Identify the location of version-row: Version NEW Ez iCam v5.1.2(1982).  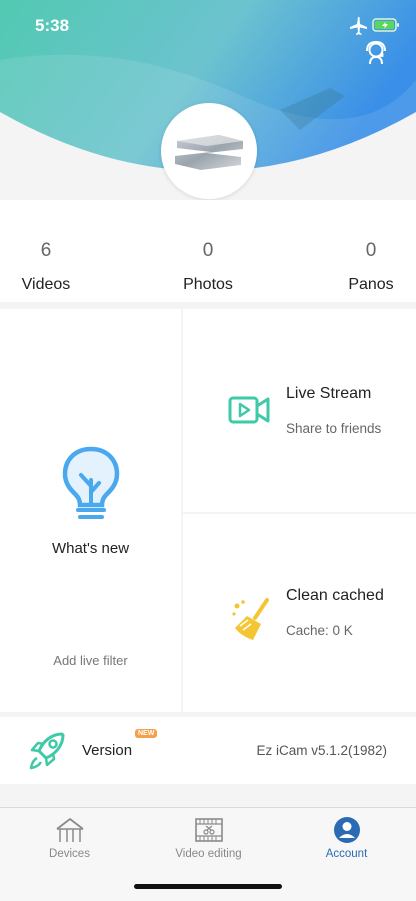
(208, 750).